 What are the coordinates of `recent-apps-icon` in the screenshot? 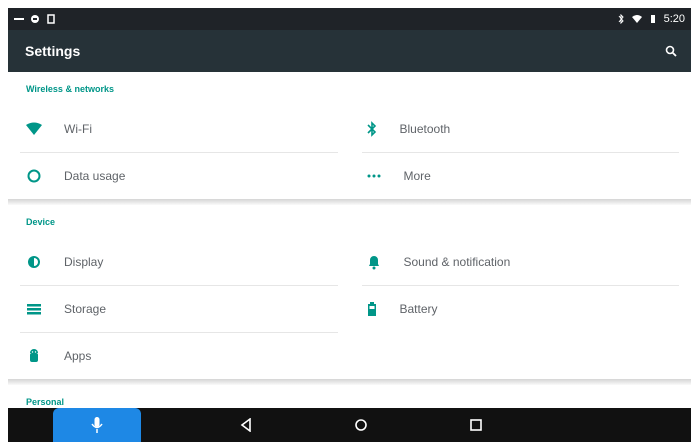 It's located at (476, 425).